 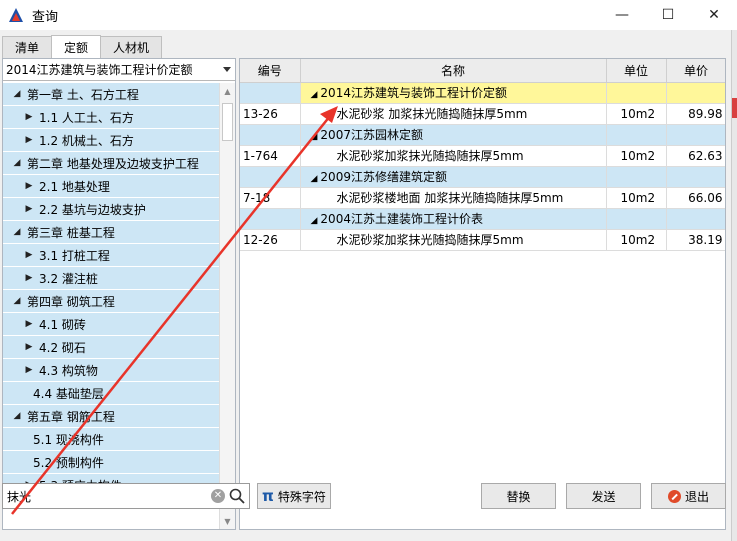 I want to click on cell-code: 7-18, so click(x=270, y=198).